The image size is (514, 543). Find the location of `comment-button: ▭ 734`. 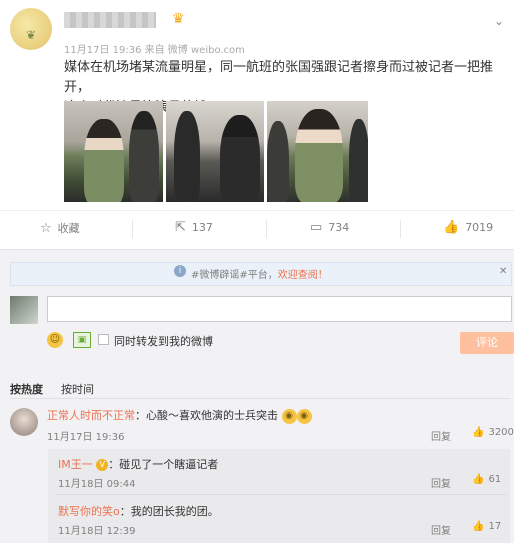

comment-button: ▭ 734 is located at coordinates (329, 227).